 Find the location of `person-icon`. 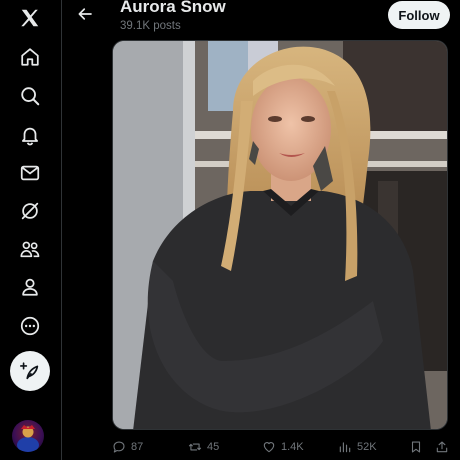

person-icon is located at coordinates (30, 287).